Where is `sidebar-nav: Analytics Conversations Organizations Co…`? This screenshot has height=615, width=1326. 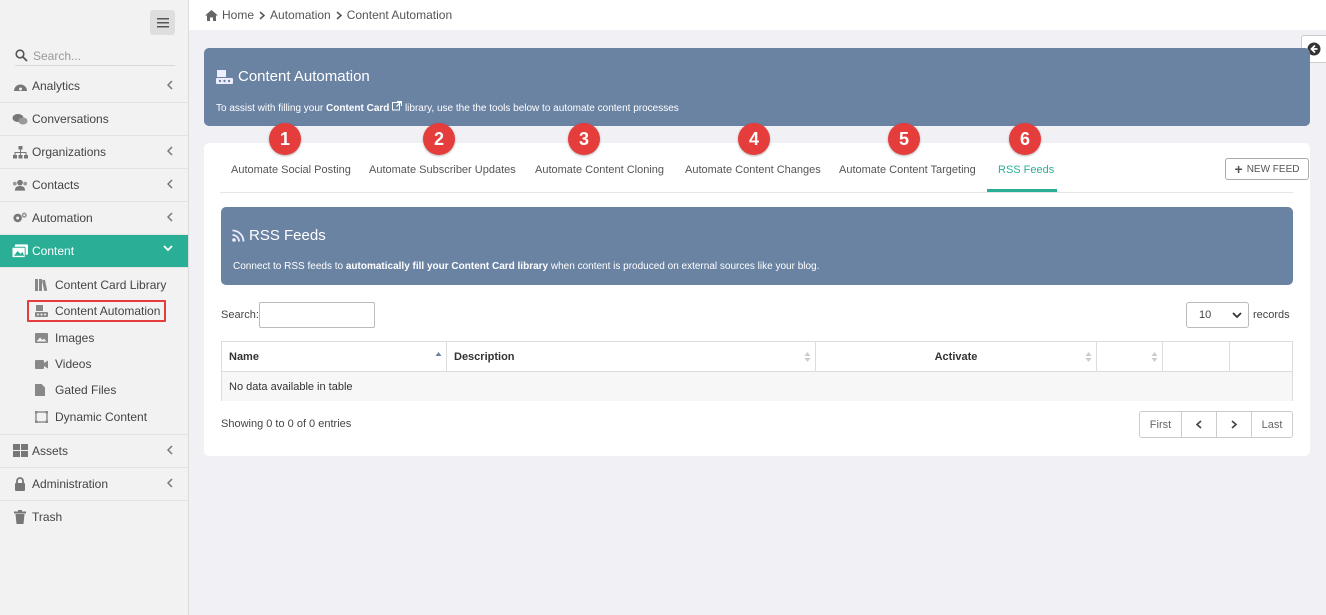 sidebar-nav: Analytics Conversations Organizations Co… is located at coordinates (94, 302).